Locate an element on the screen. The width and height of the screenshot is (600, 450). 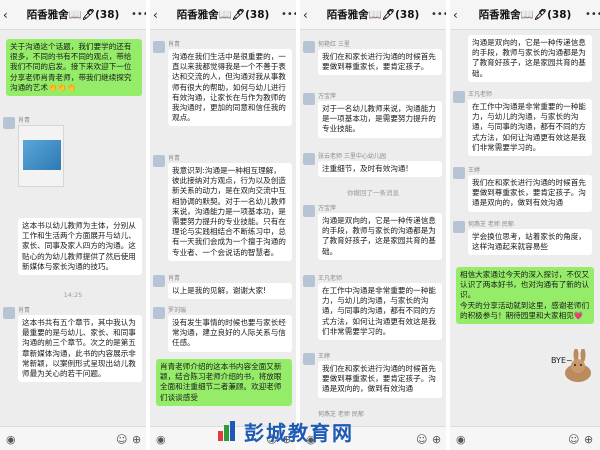
message-bubble: 以上是我的见解，谢谢大家! is located at coordinates (230, 291).